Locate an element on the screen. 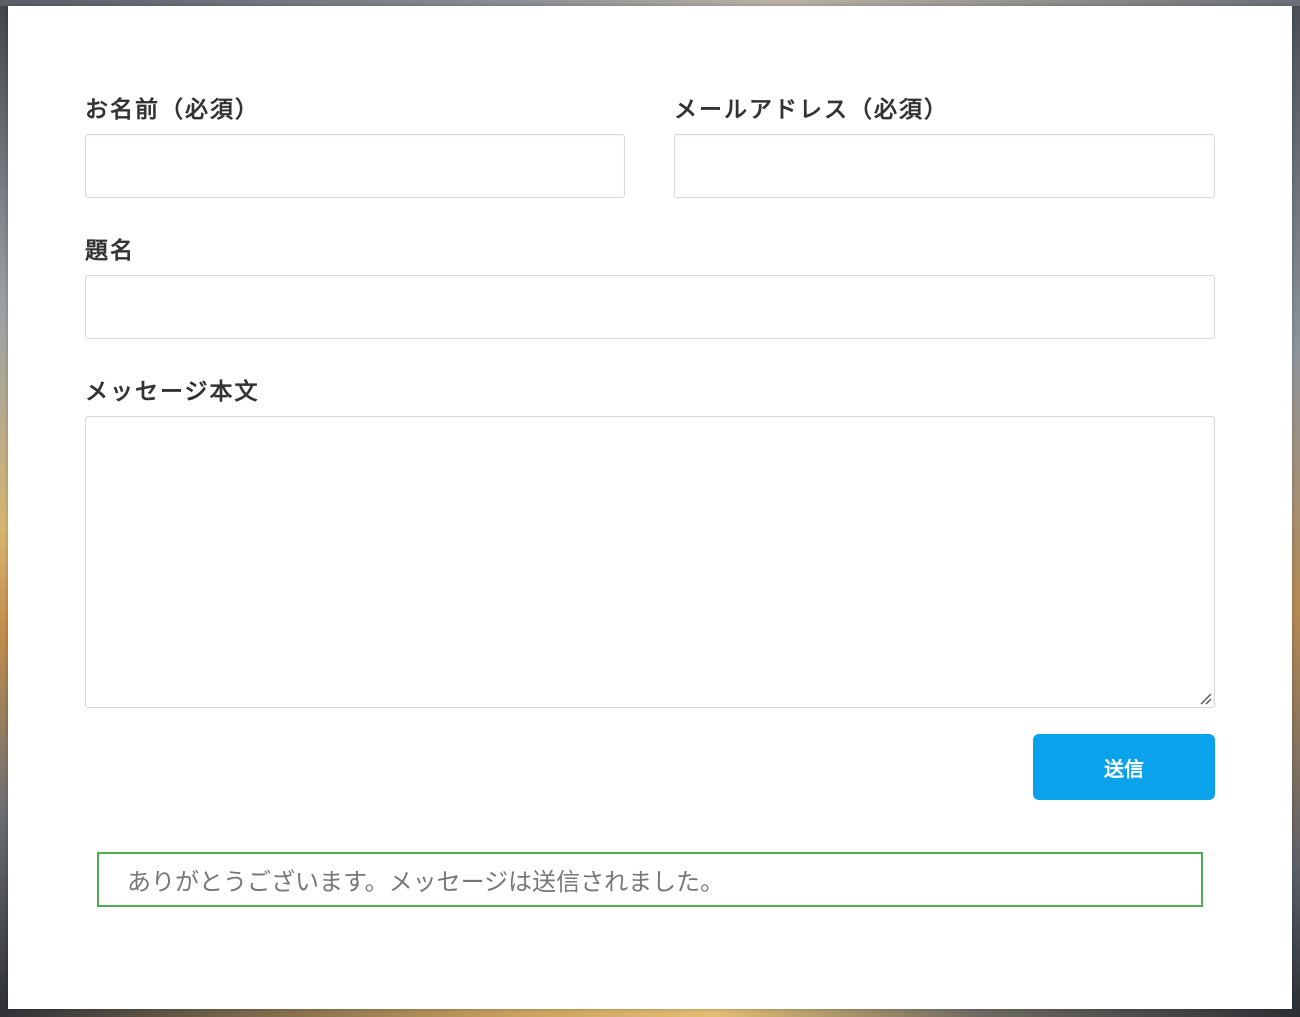 Image resolution: width=1300 pixels, height=1017 pixels. submit-button: 送信 is located at coordinates (1124, 767).